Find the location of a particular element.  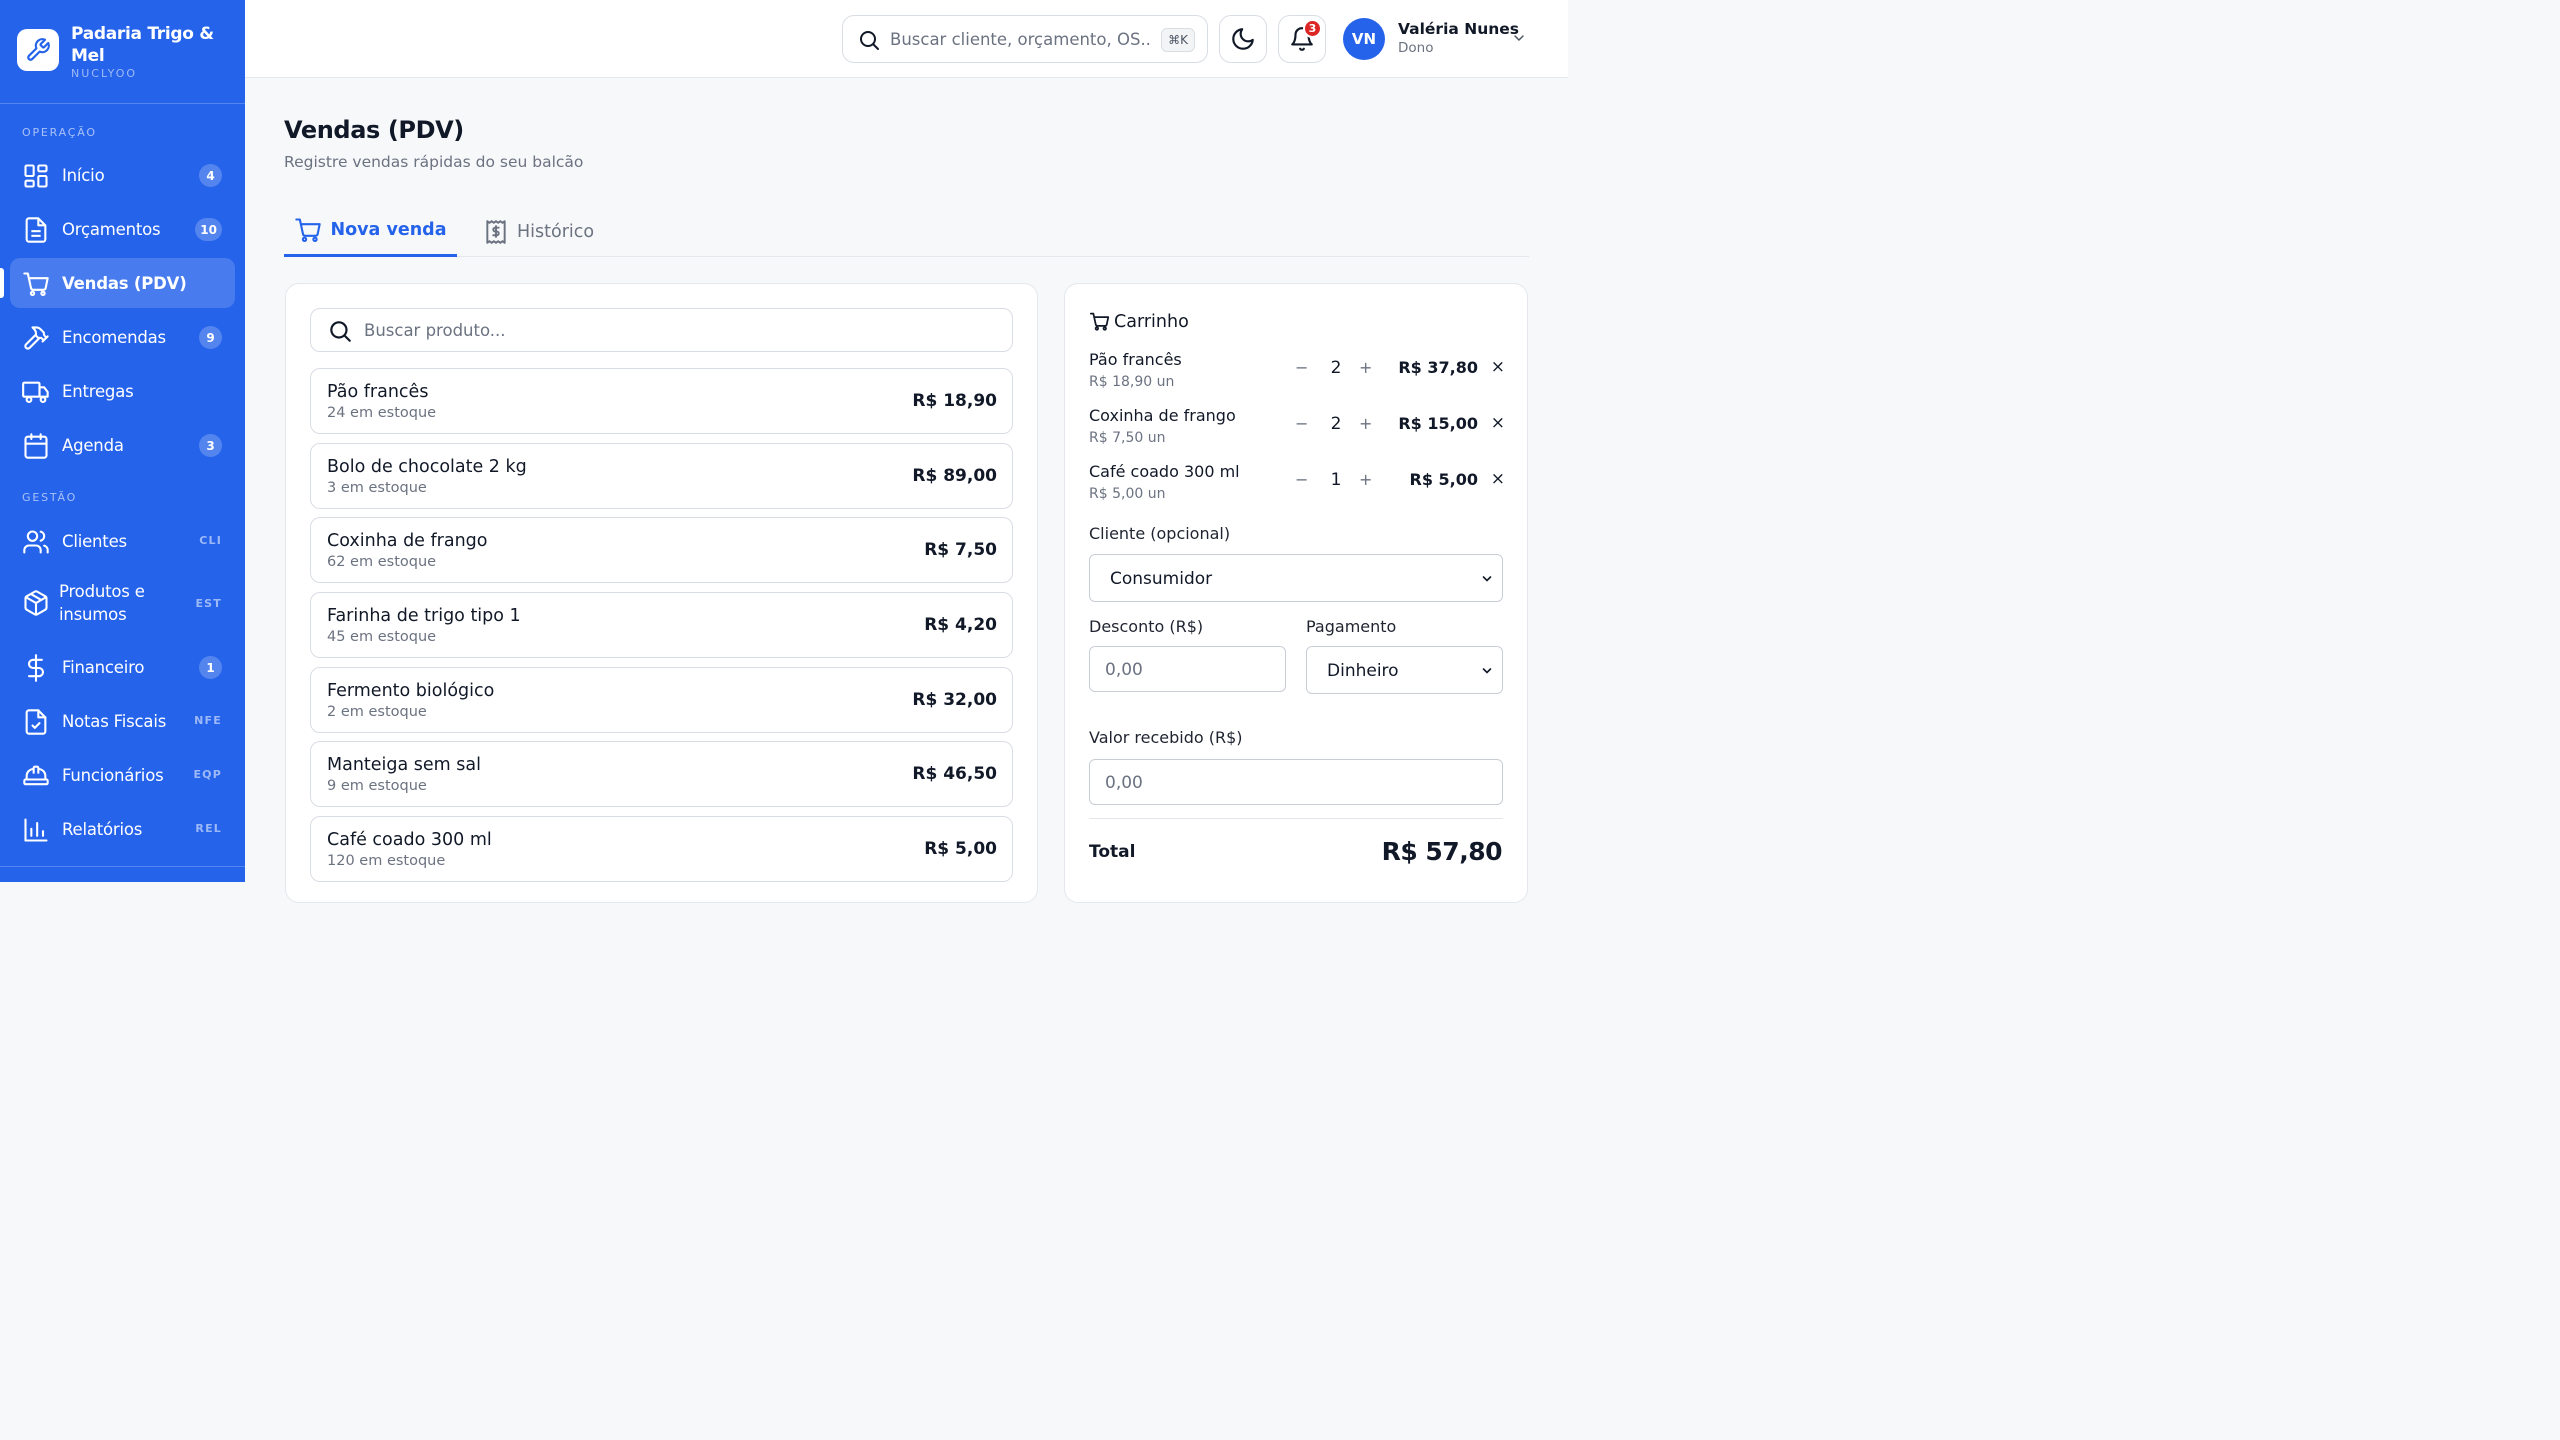

section-label-gestao: GESTÃO is located at coordinates (50, 497).